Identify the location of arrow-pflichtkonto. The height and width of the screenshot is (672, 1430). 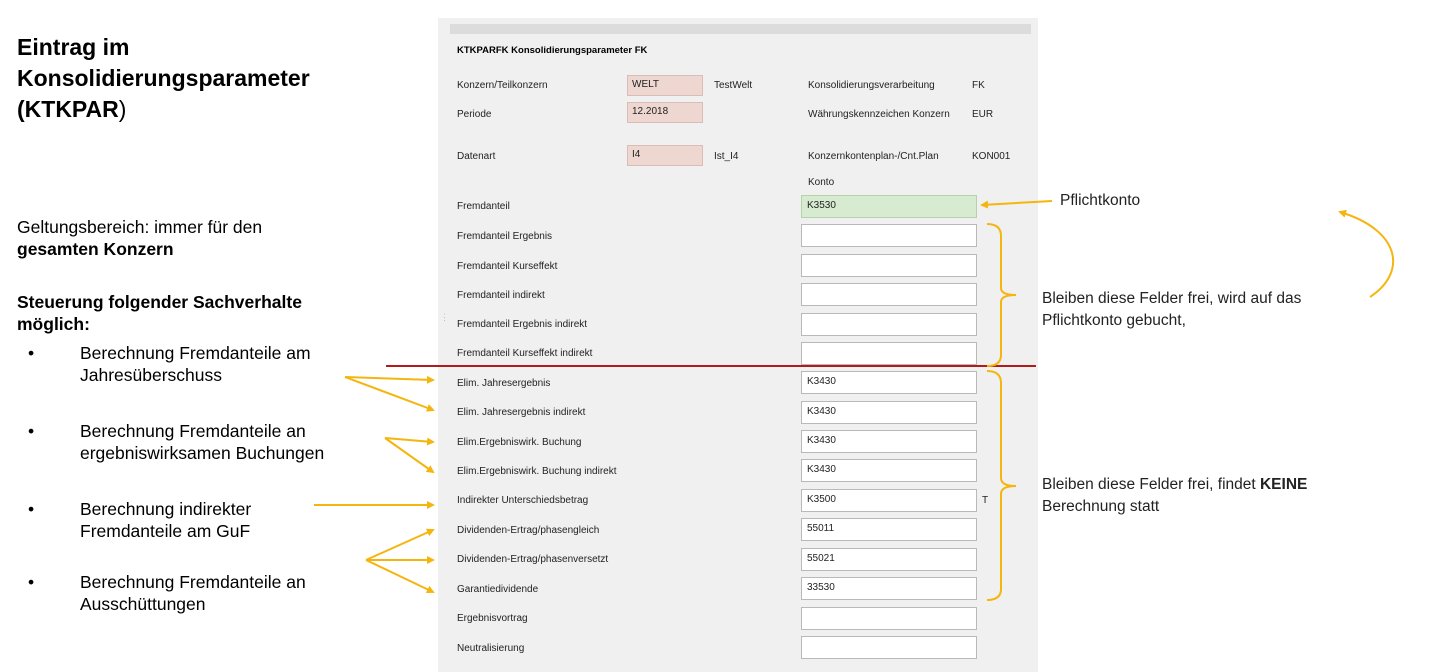
(1016, 204).